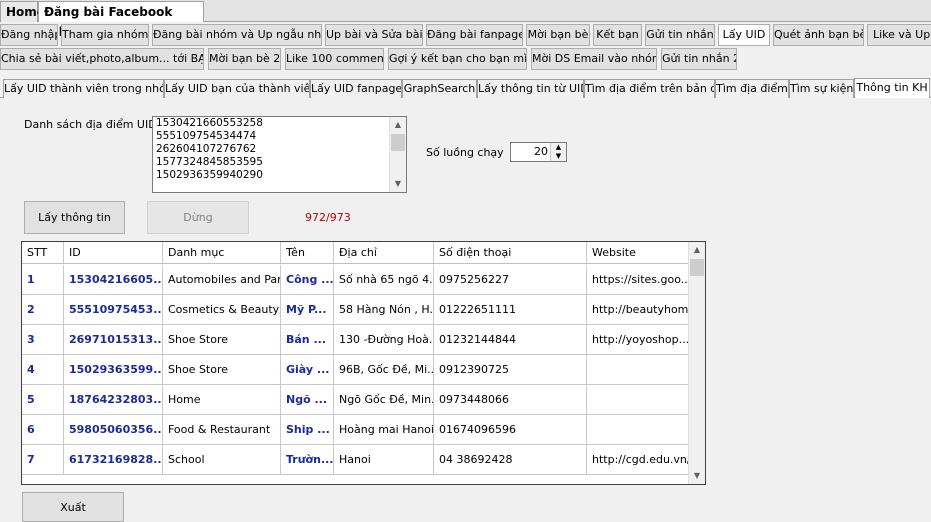 This screenshot has width=931, height=522. What do you see at coordinates (222, 252) in the screenshot?
I see `col-category-header: Danh mục` at bounding box center [222, 252].